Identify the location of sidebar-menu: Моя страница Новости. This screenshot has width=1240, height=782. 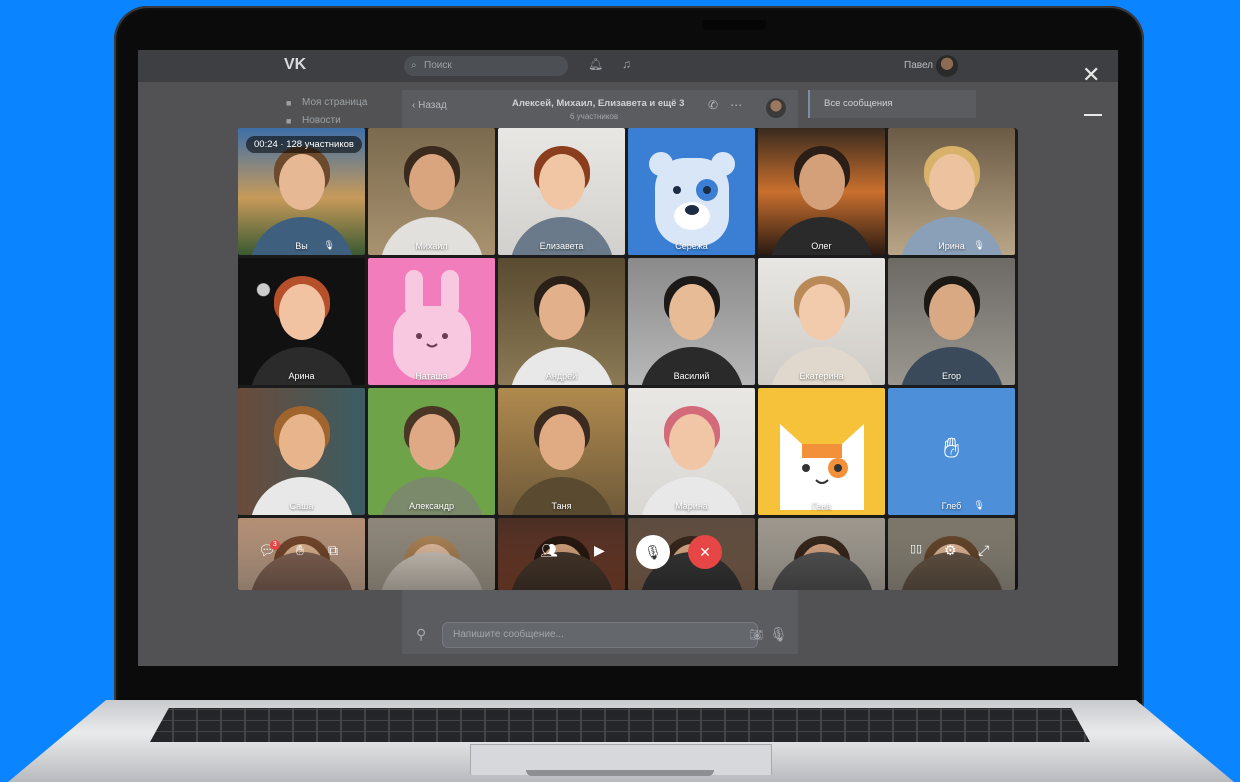
(325, 112).